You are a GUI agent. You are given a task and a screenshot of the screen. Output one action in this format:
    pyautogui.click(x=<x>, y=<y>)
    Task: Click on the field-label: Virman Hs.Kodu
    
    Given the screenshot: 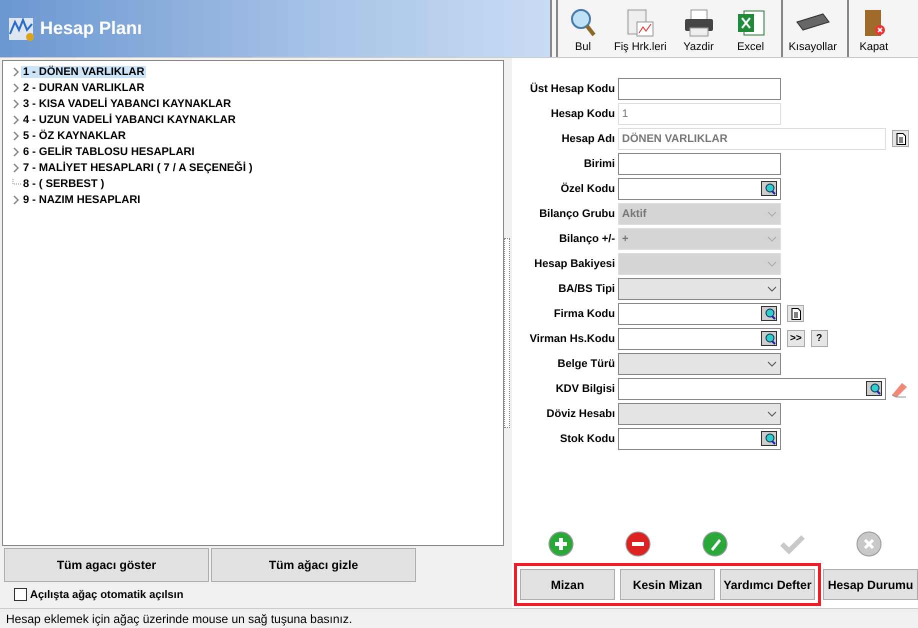 What is the action you would take?
    pyautogui.click(x=571, y=338)
    